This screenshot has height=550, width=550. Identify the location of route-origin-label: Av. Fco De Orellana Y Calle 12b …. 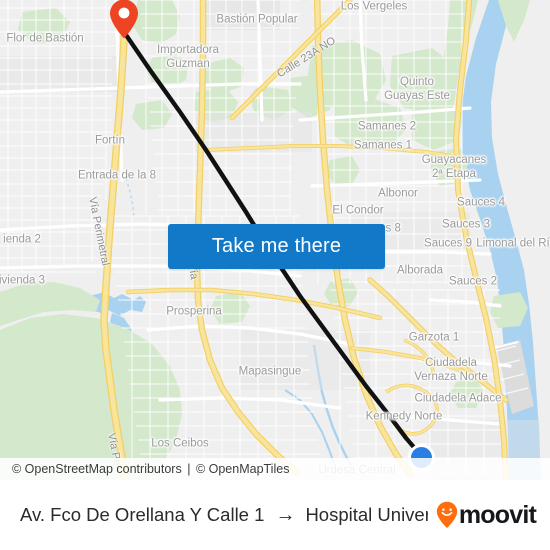
(142, 514).